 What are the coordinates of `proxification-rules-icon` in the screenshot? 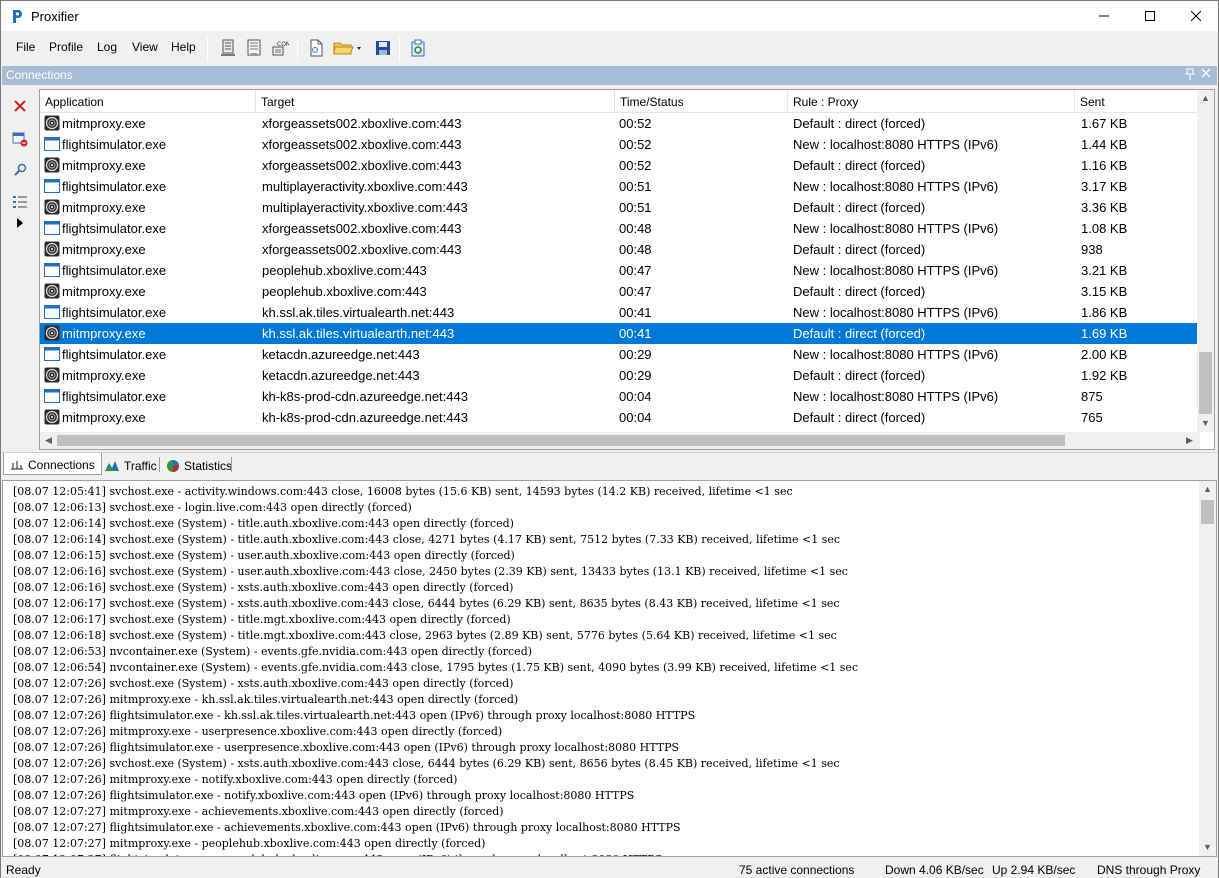 It's located at (254, 47).